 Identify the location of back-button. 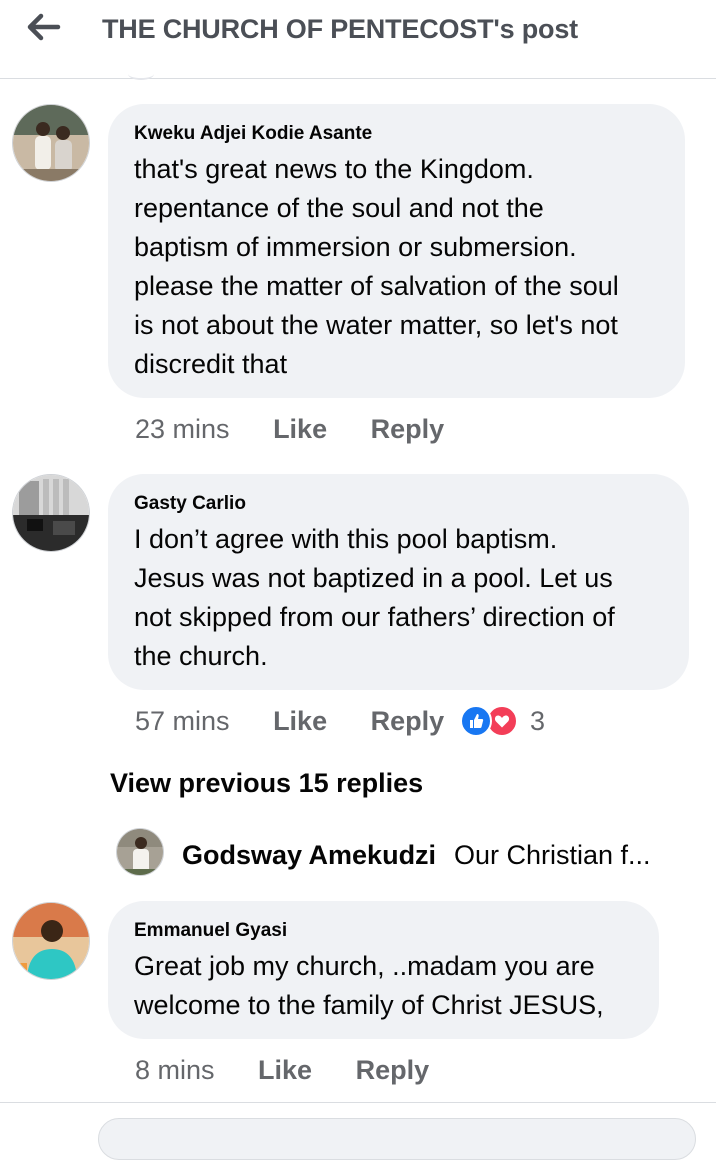
(46, 27).